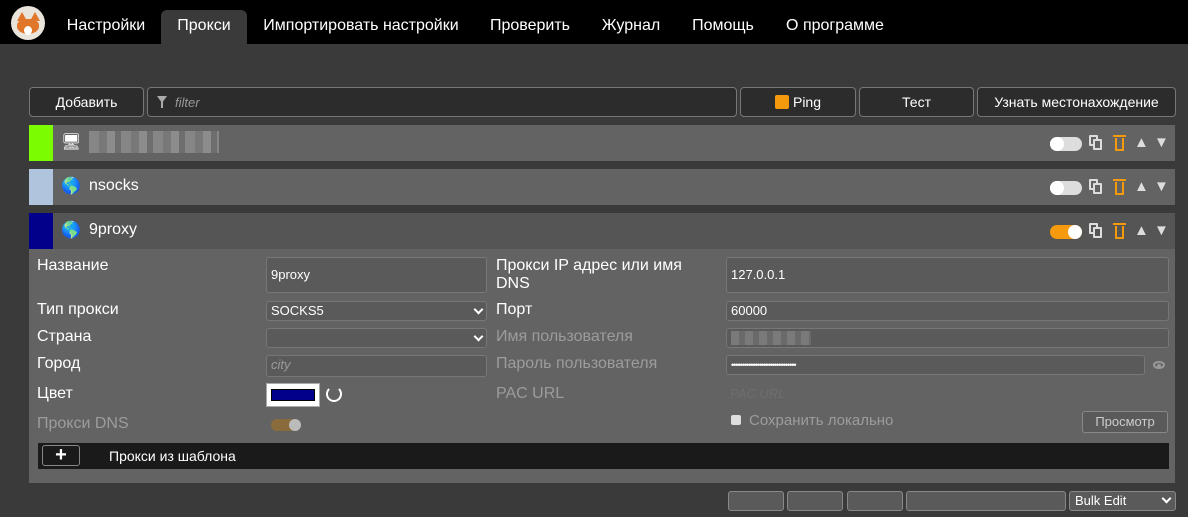 Image resolution: width=1188 pixels, height=517 pixels. Describe the element at coordinates (916, 102) in the screenshot. I see `test-button: Тест` at that location.